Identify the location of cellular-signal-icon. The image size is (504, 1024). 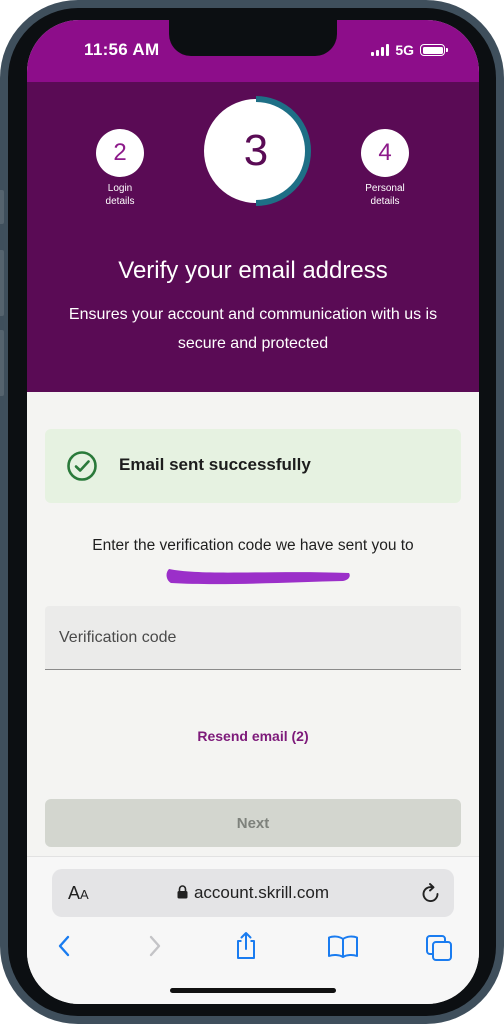
(380, 50).